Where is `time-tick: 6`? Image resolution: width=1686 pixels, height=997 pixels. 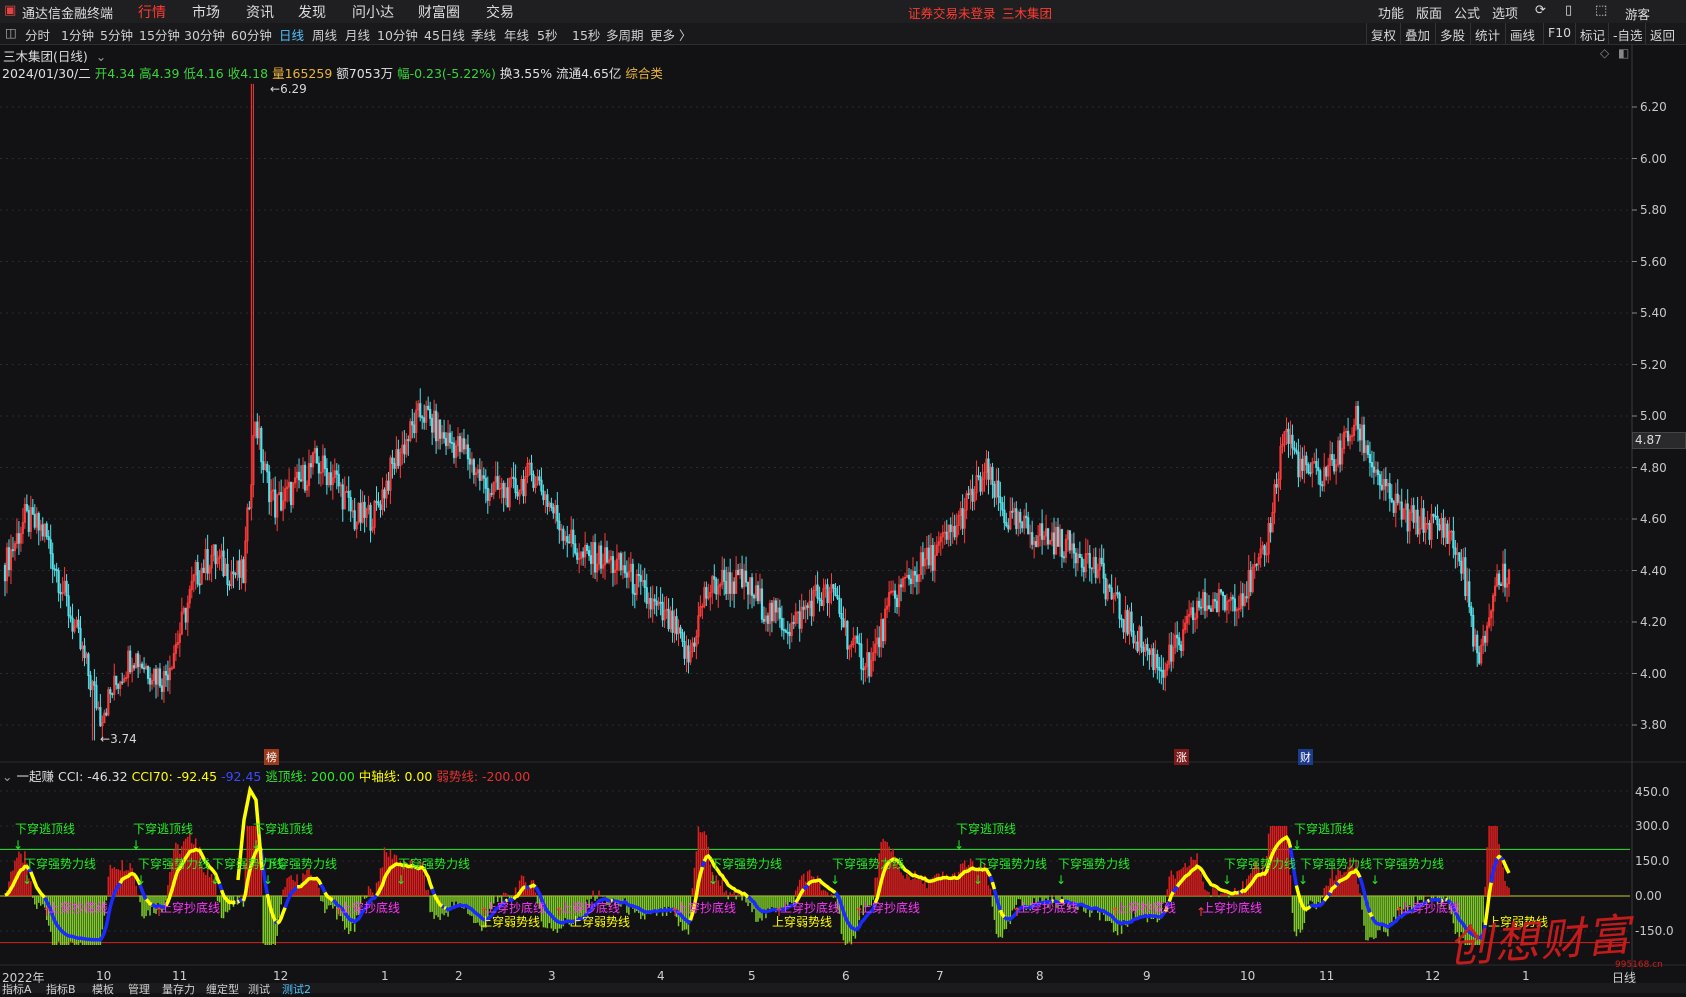 time-tick: 6 is located at coordinates (846, 976).